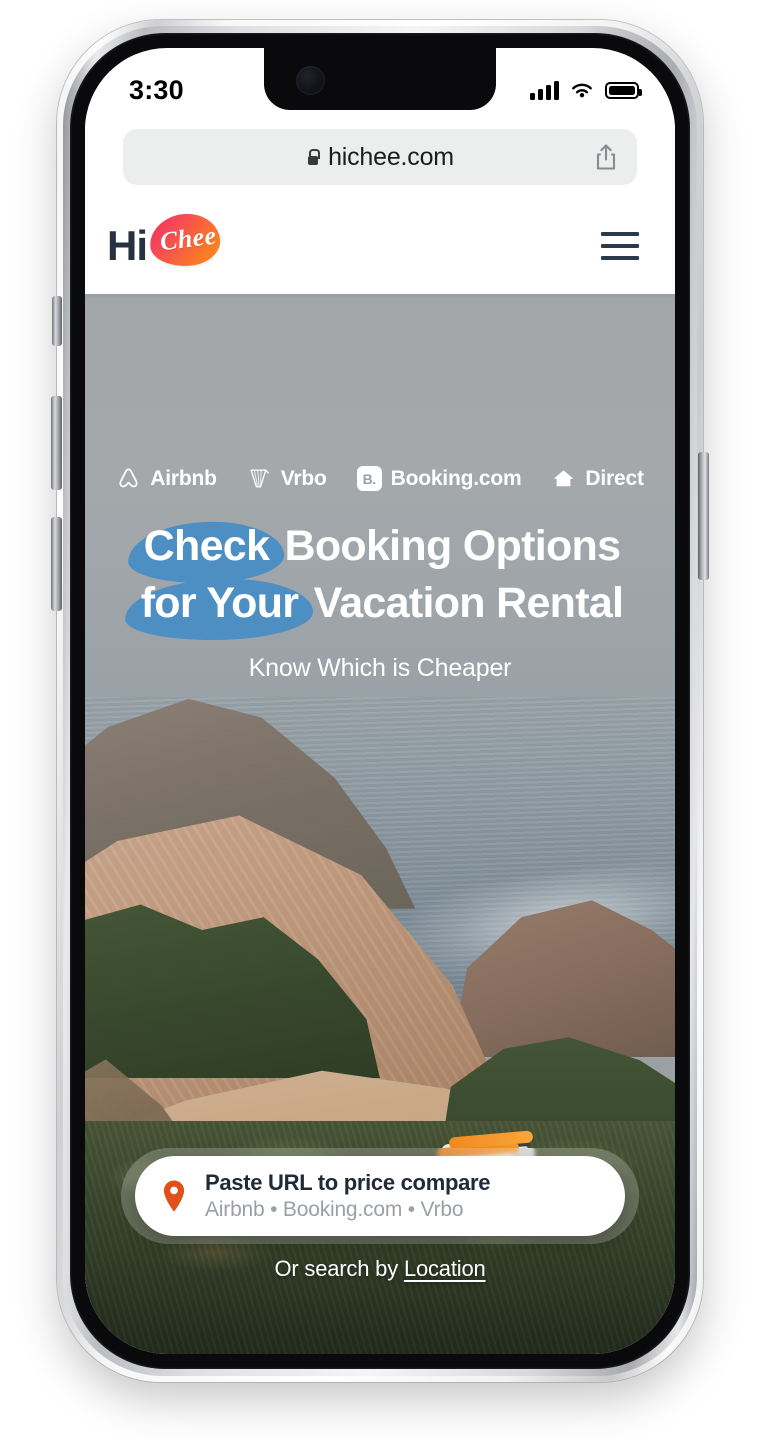 The image size is (760, 1440). Describe the element at coordinates (128, 478) in the screenshot. I see `airbnb-belo-icon` at that location.